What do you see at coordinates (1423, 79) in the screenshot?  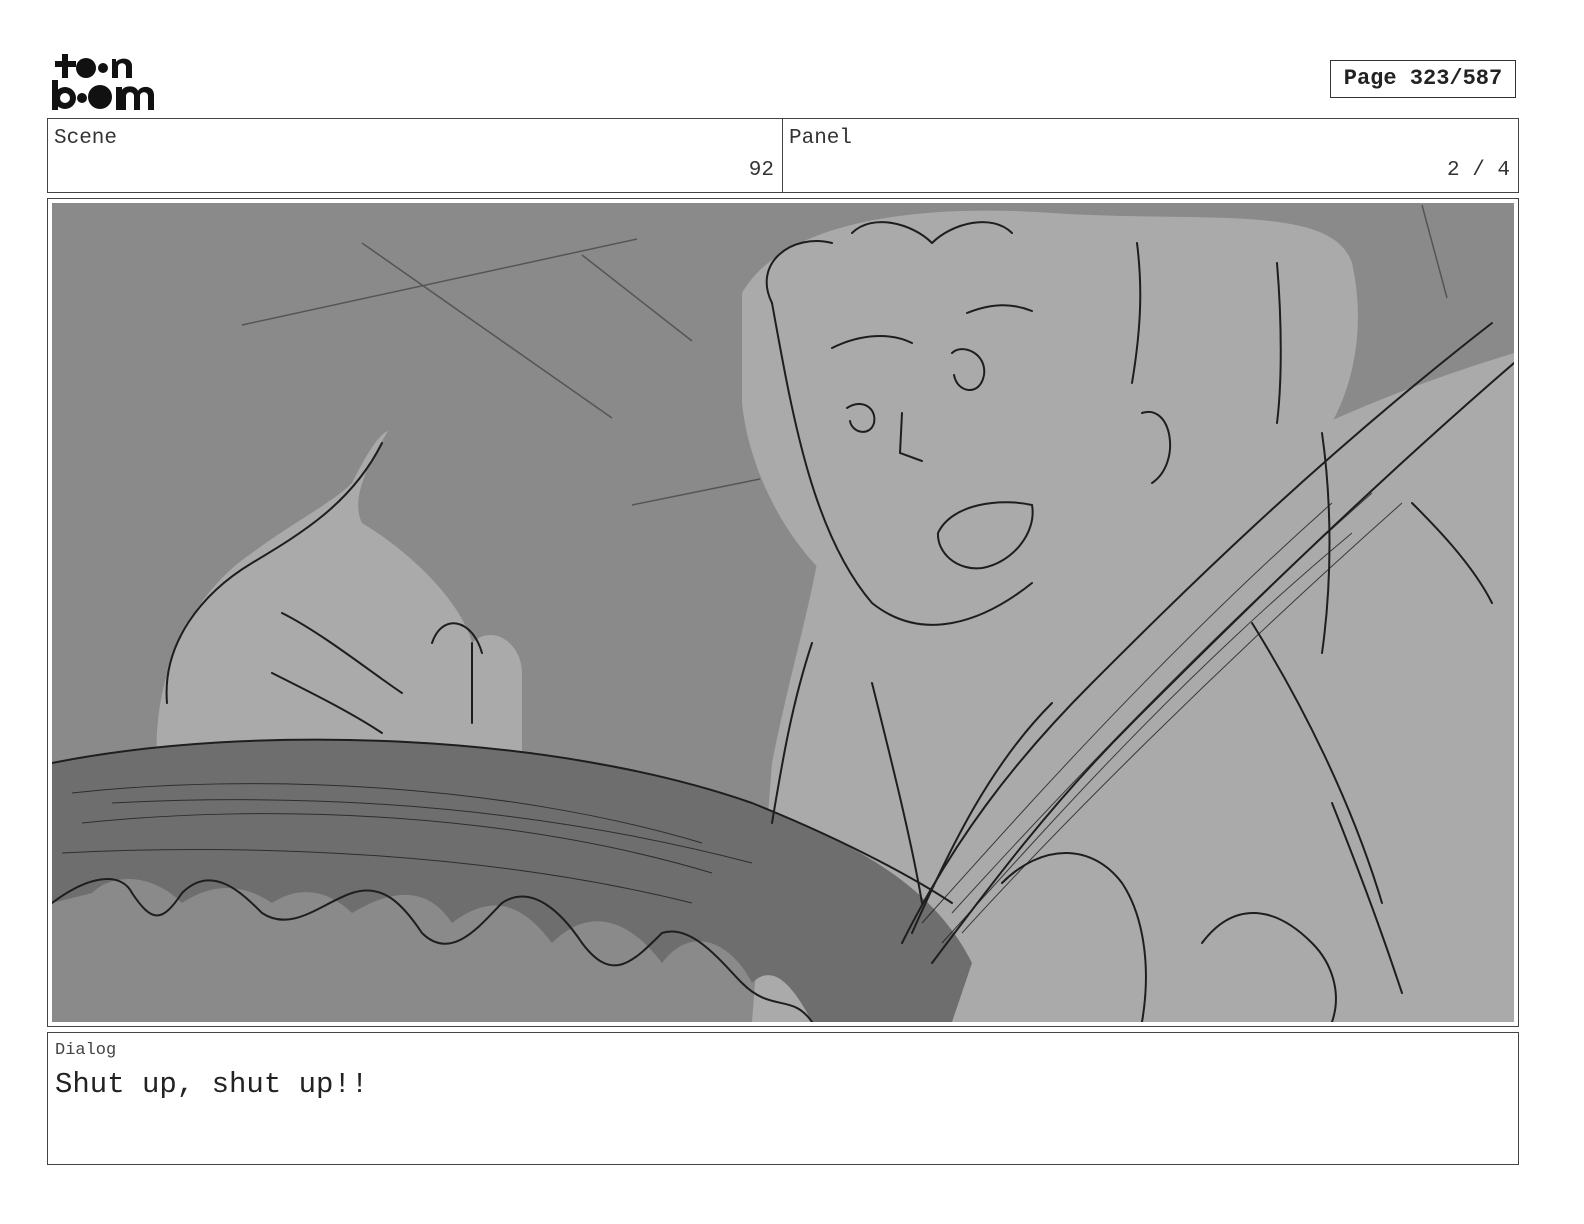 I see `page-number: Page 323/587` at bounding box center [1423, 79].